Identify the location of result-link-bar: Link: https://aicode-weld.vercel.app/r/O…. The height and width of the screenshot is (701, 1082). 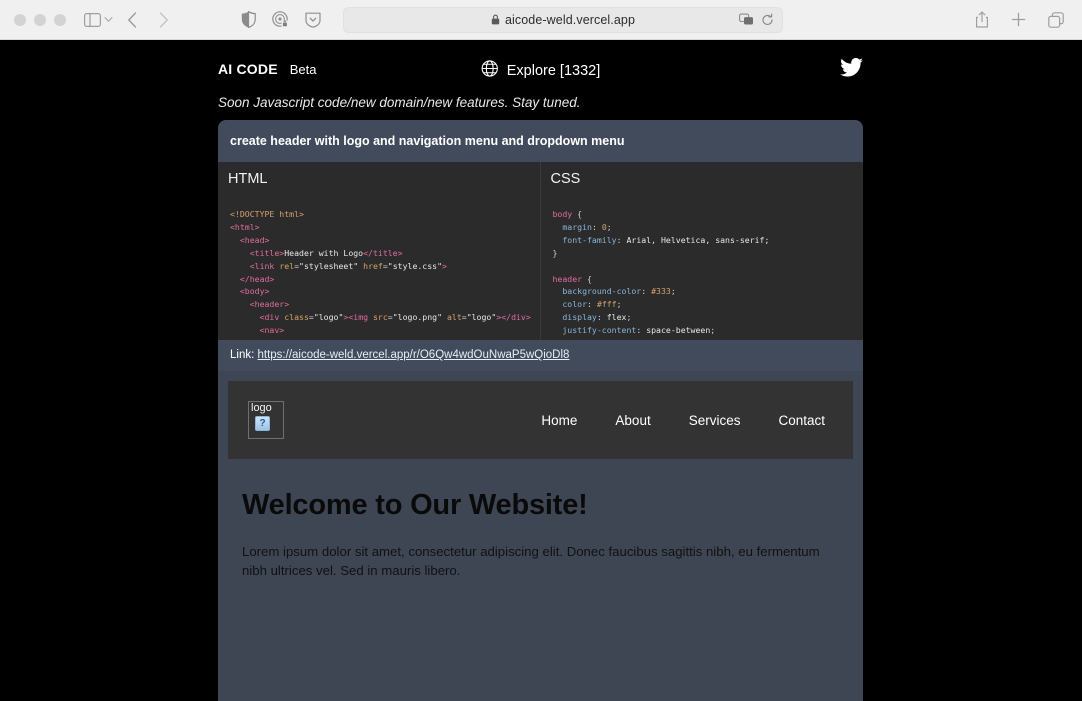
(540, 355).